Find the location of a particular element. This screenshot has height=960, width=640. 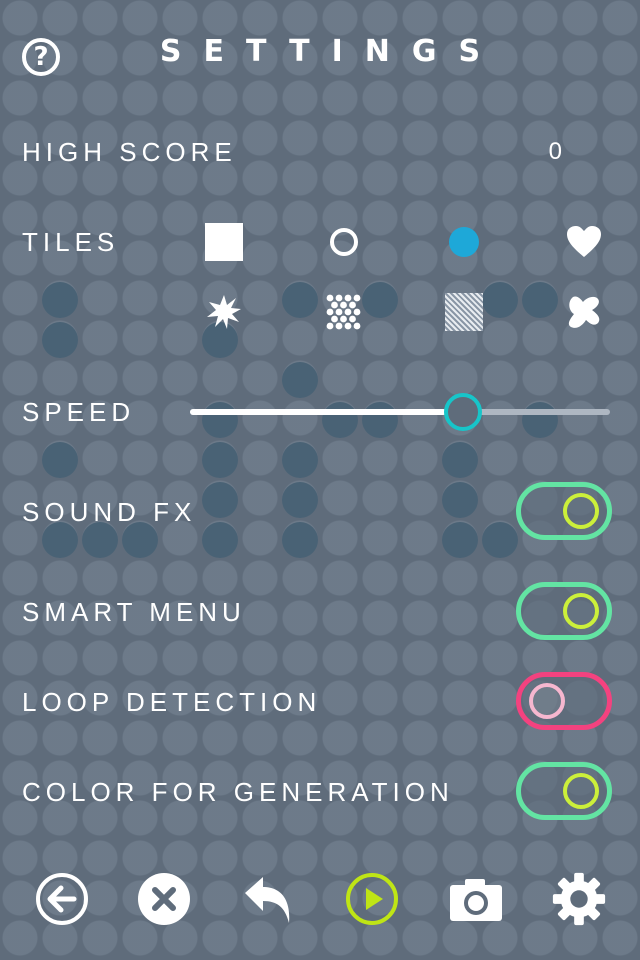

heart-tile-icon is located at coordinates (584, 241).